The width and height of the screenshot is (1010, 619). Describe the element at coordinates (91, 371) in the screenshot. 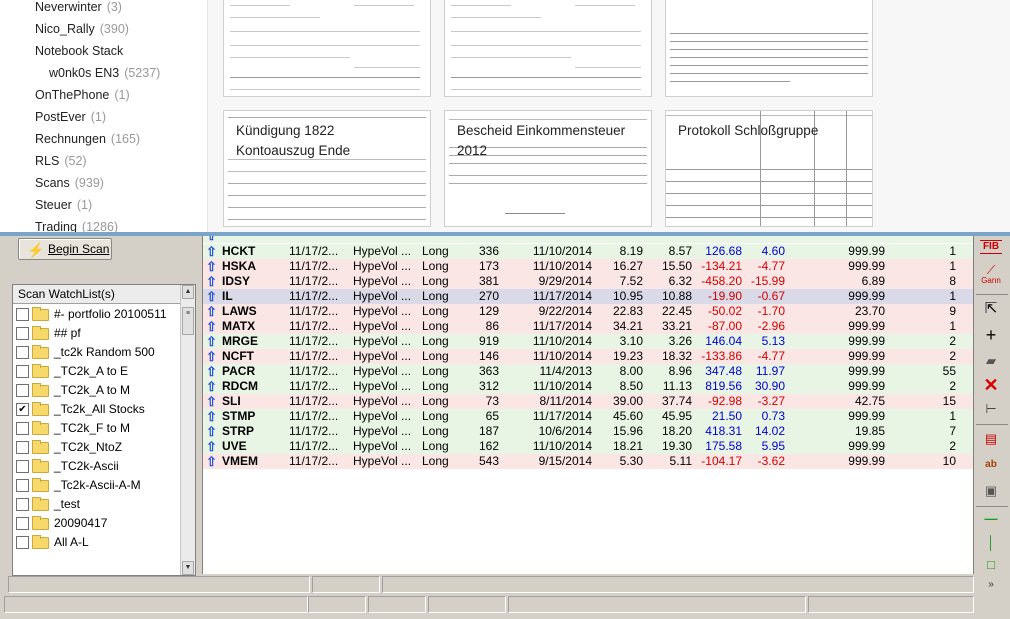

I see `watchlist-name: _TC2k_A to E` at that location.